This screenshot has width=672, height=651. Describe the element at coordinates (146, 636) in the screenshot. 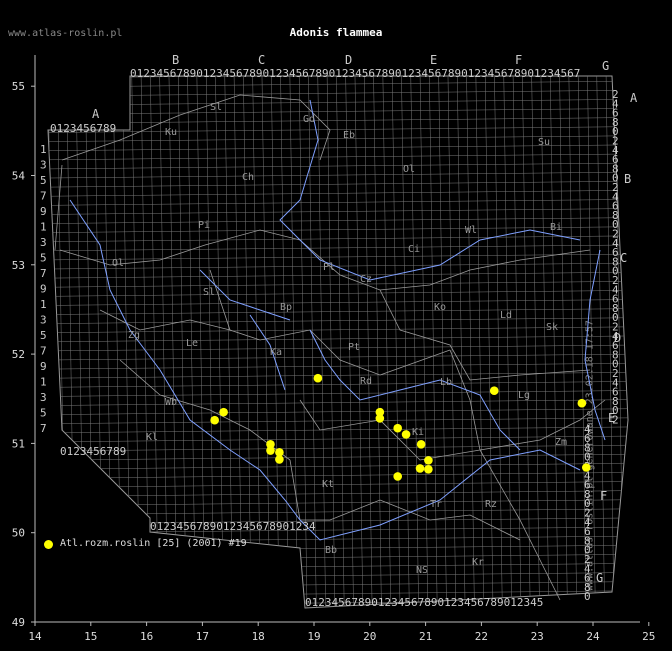

I see `x-tick-label: 16` at that location.